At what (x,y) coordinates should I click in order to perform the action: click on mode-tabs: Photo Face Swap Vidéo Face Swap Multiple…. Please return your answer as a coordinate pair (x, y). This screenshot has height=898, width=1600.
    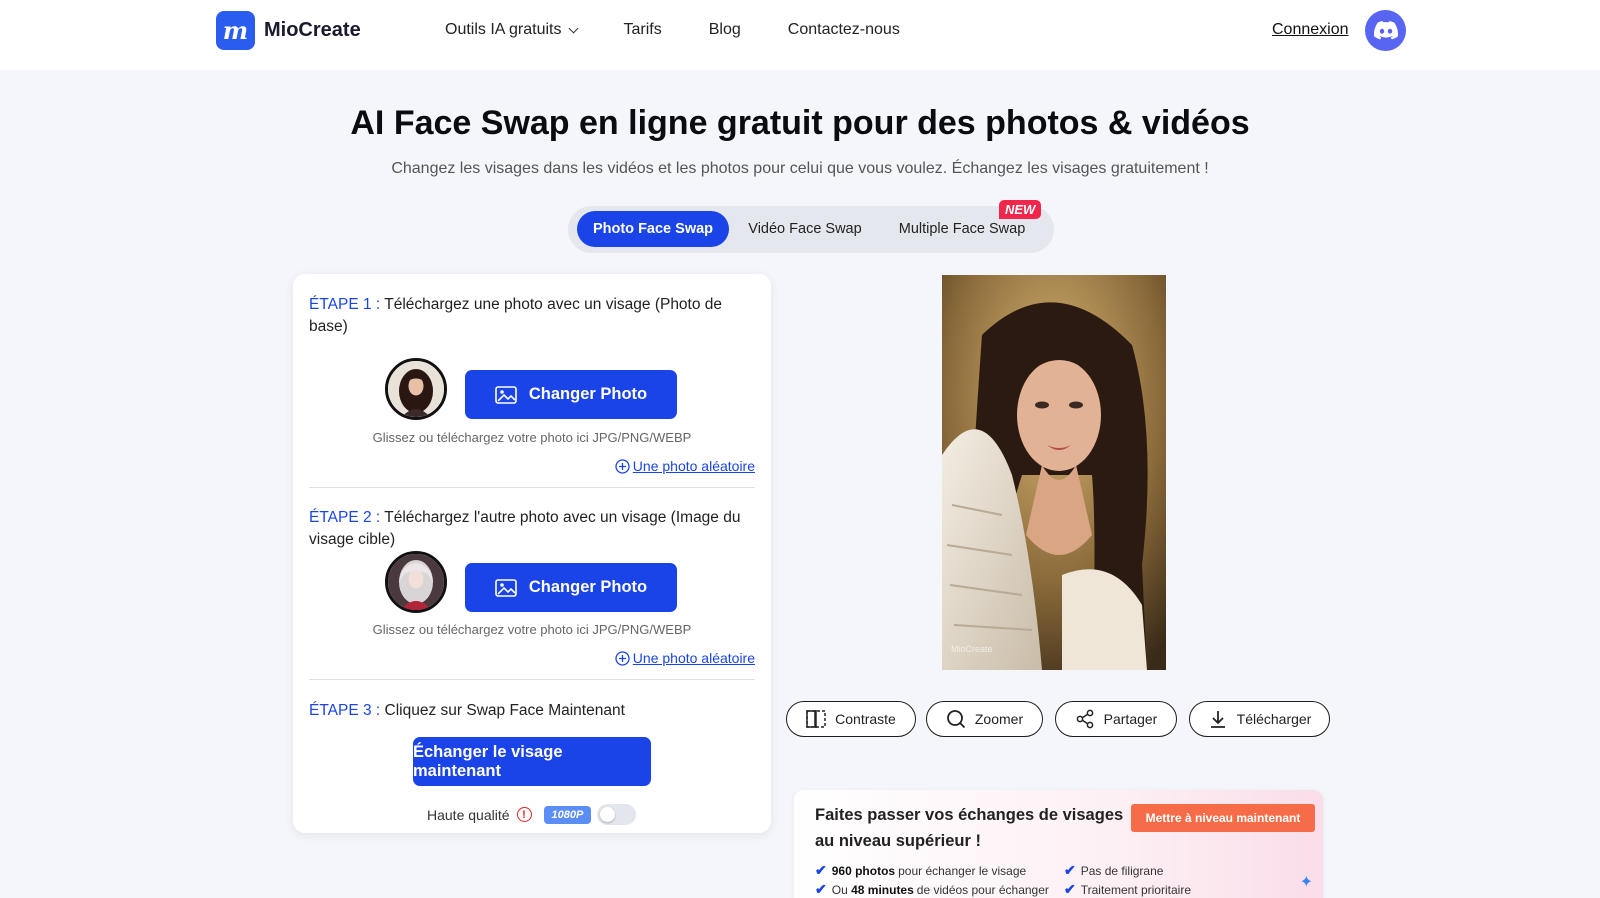
    Looking at the image, I should click on (811, 226).